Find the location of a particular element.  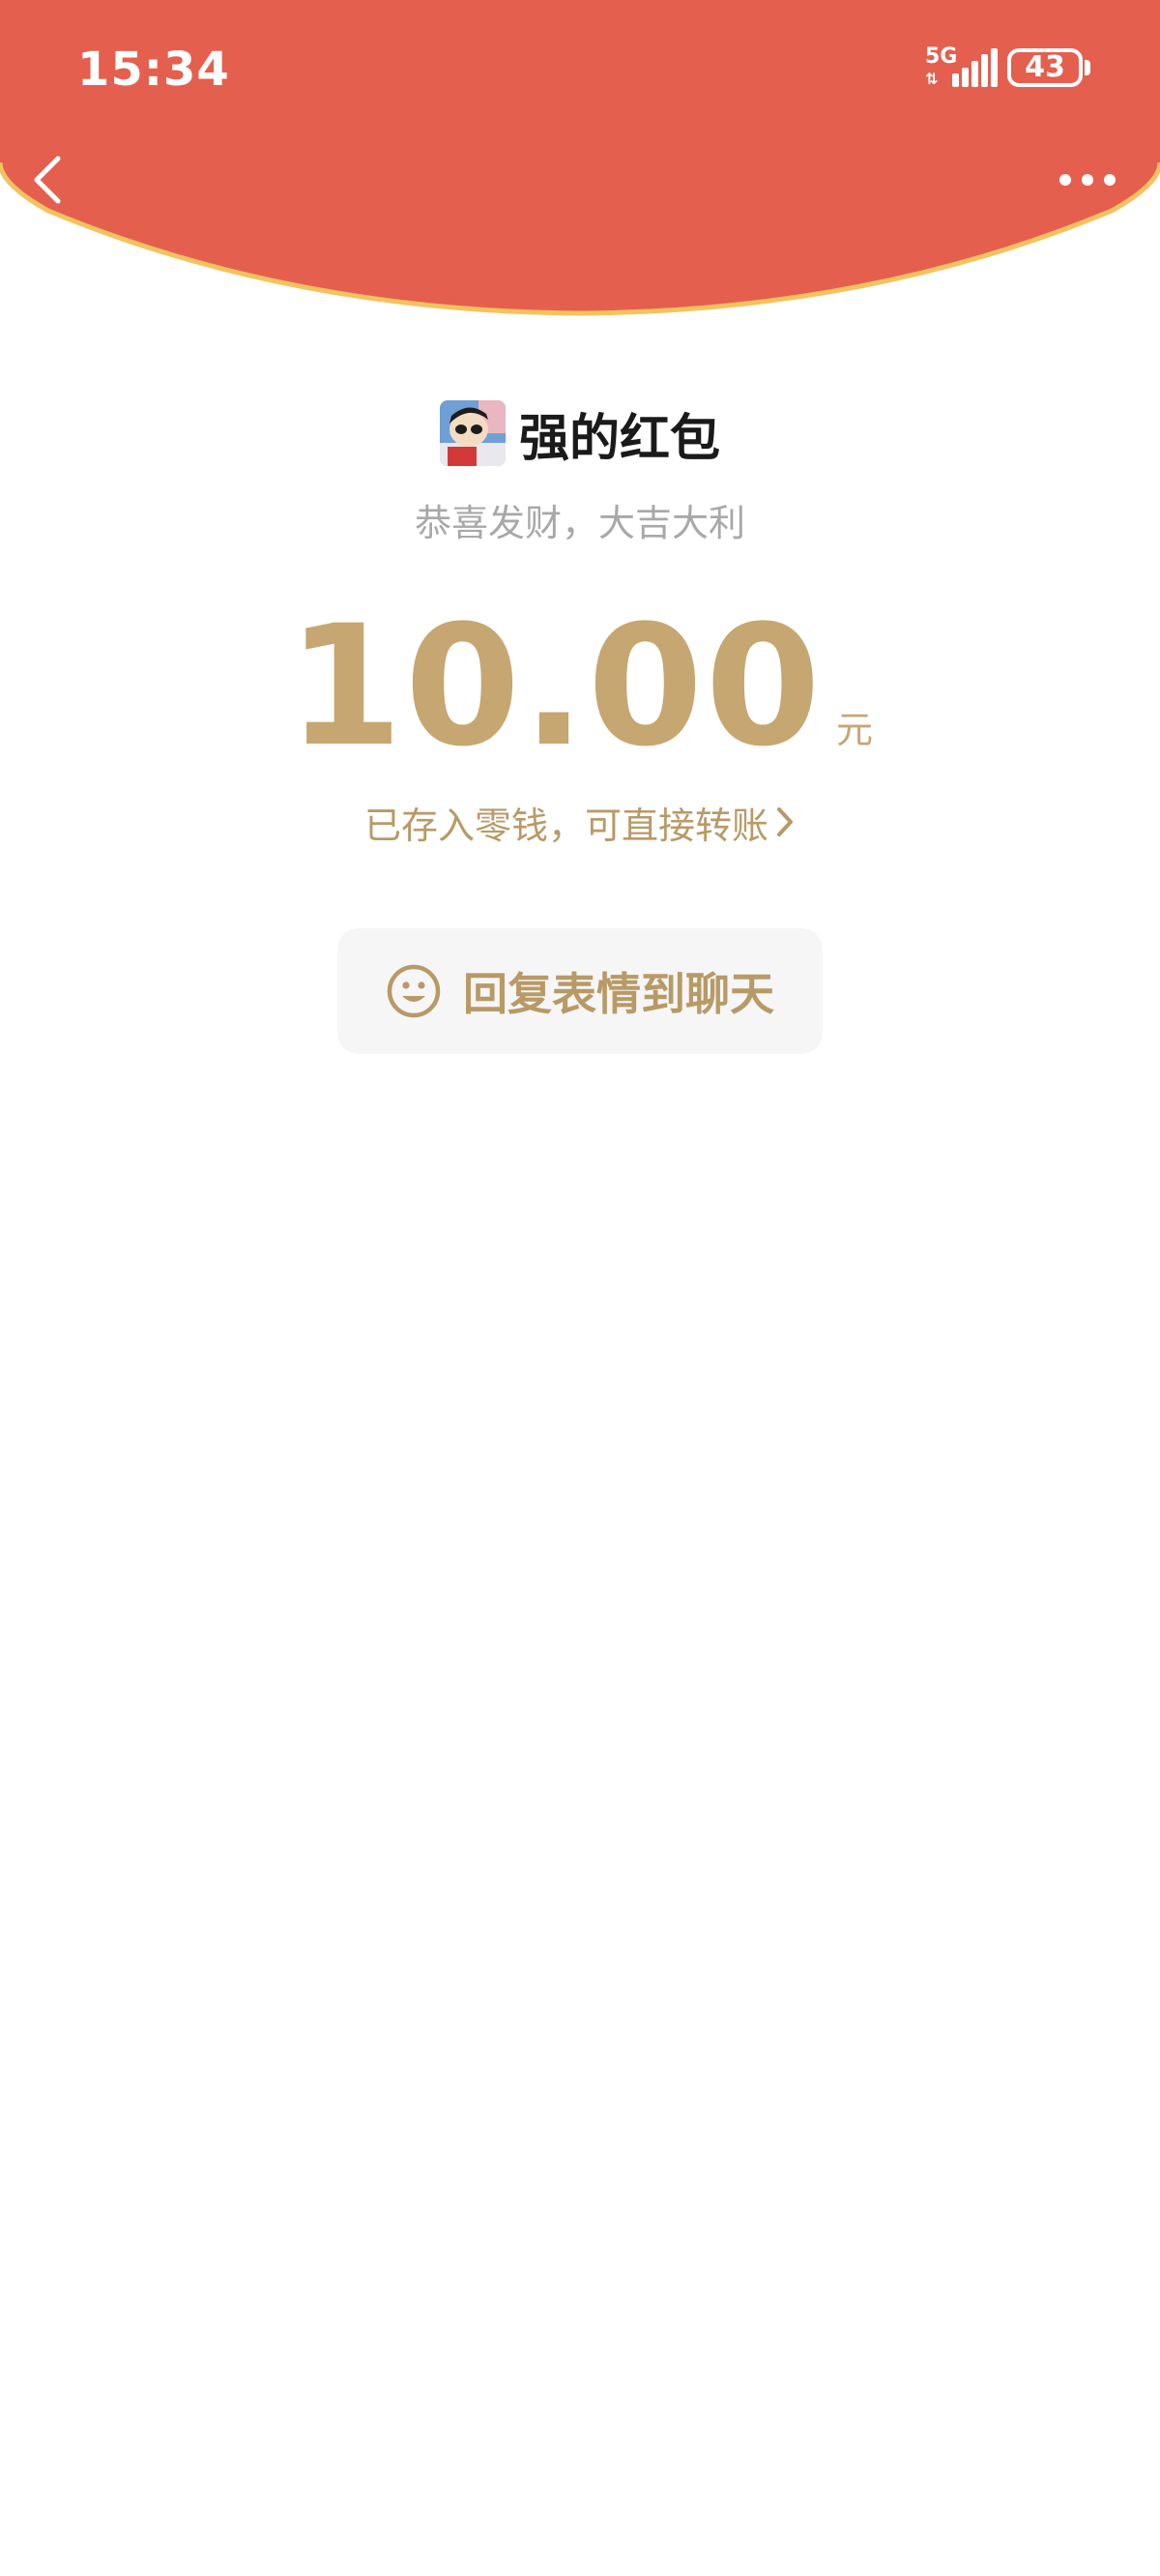

more-horizontal-icon is located at coordinates (1087, 180).